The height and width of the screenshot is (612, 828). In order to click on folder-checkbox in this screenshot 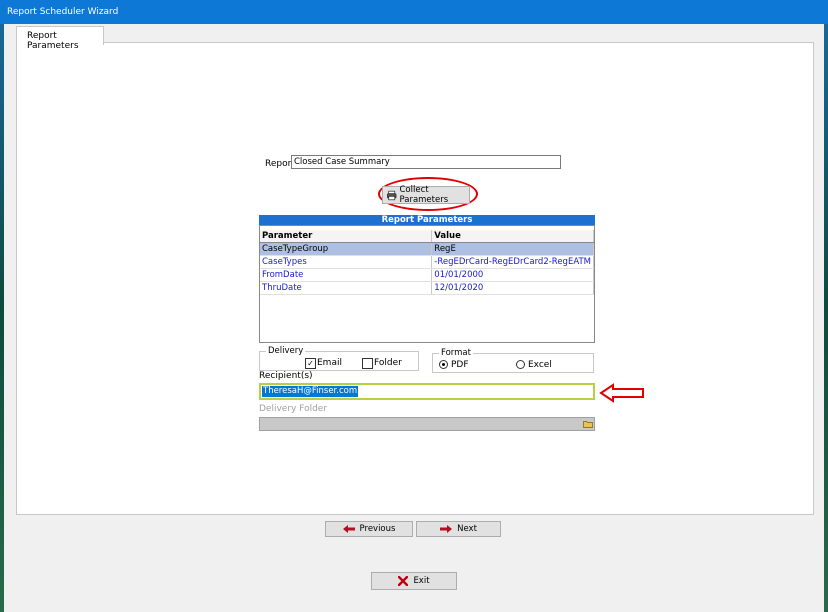, I will do `click(367, 363)`.